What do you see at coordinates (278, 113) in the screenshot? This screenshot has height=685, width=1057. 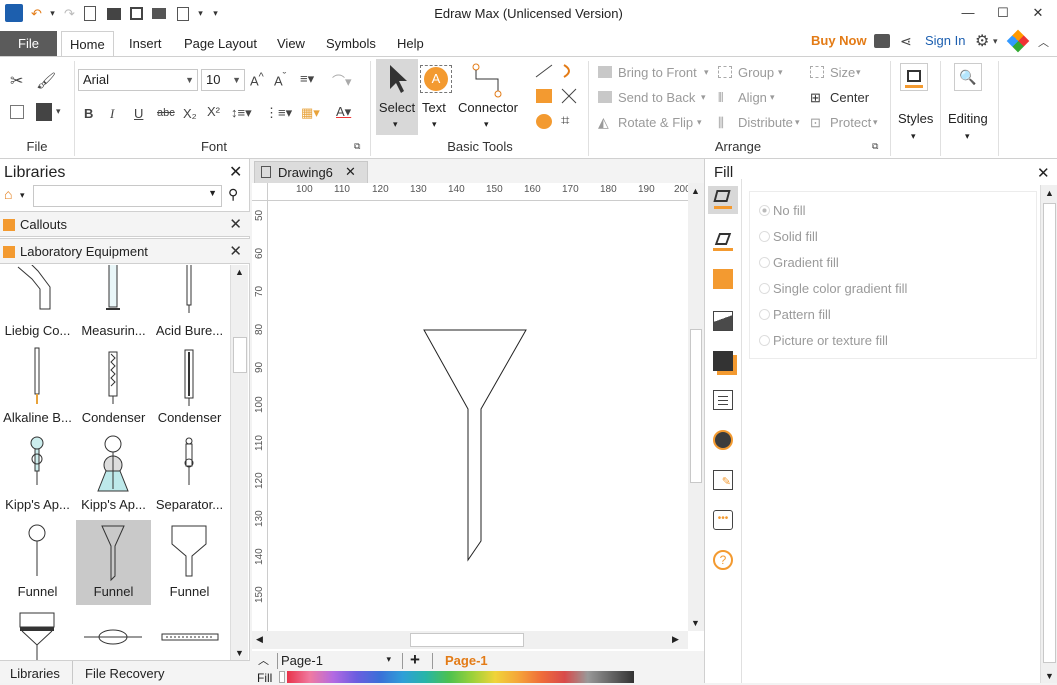 I see `bullets-icon: ⋮≡▾` at bounding box center [278, 113].